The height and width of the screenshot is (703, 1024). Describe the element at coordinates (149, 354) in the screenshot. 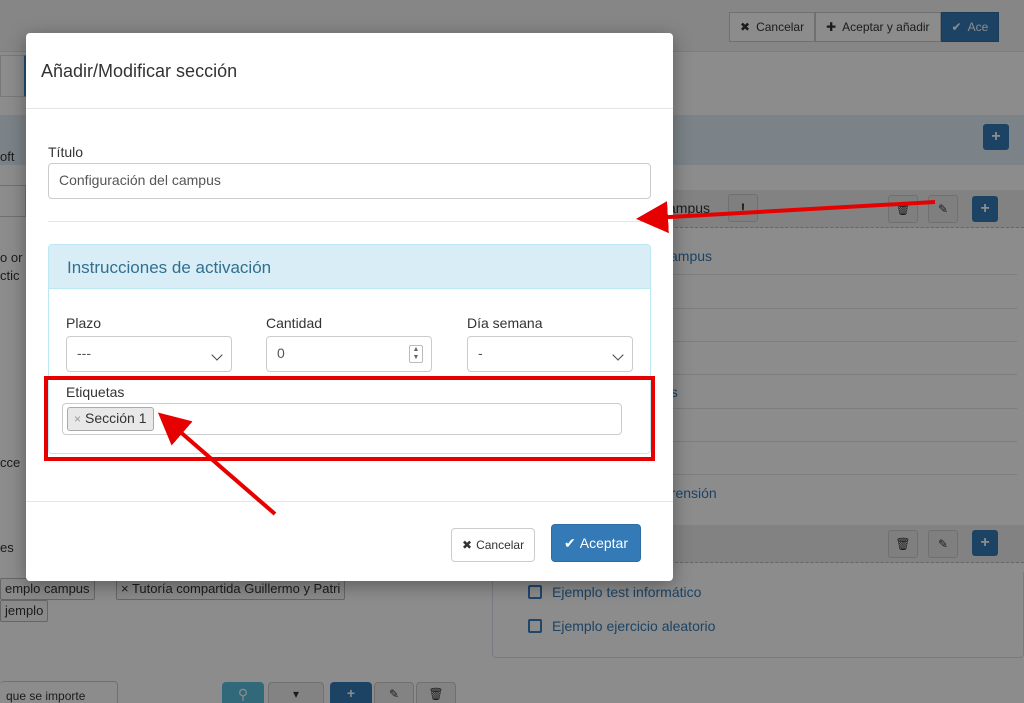

I see `plazo-select: ---` at that location.